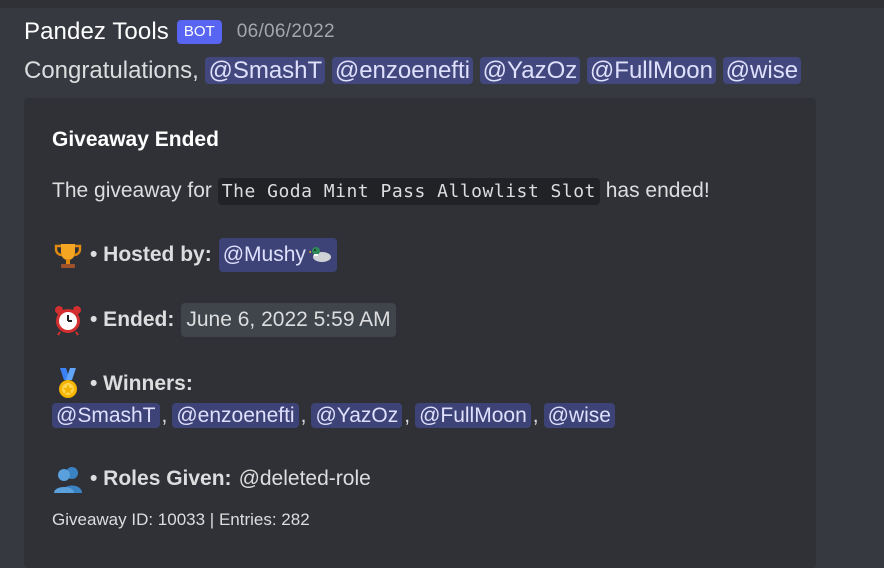 The width and height of the screenshot is (884, 568). I want to click on host-mention: @Mushy, so click(277, 255).